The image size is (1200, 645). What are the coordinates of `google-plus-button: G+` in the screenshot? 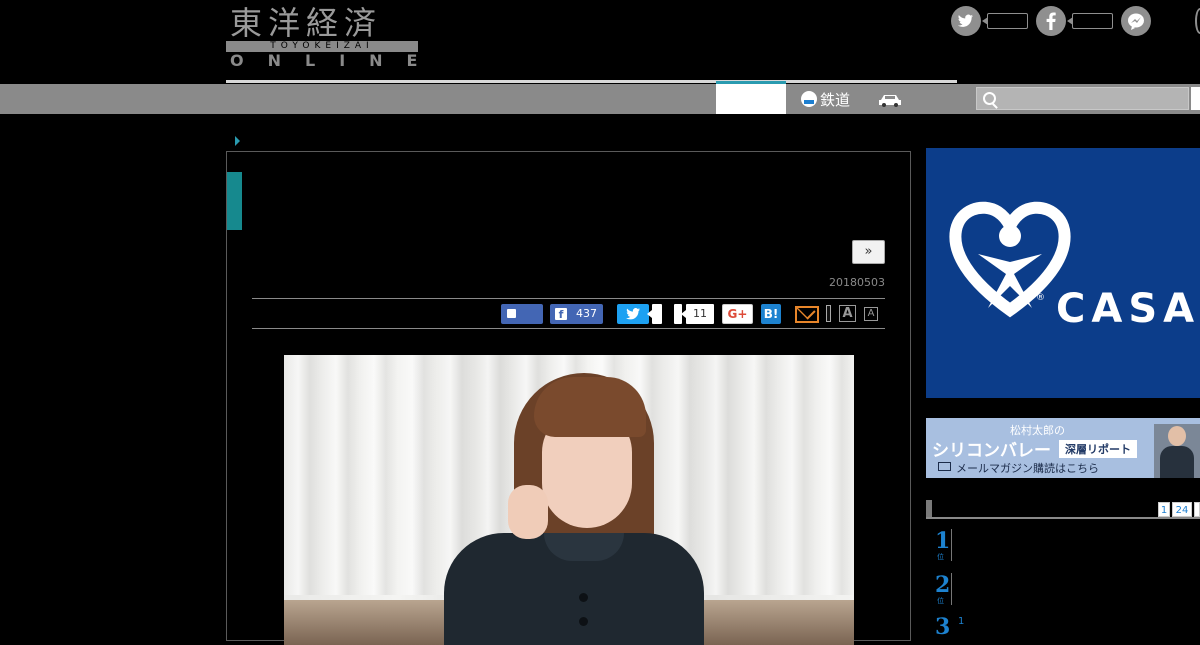 It's located at (737, 314).